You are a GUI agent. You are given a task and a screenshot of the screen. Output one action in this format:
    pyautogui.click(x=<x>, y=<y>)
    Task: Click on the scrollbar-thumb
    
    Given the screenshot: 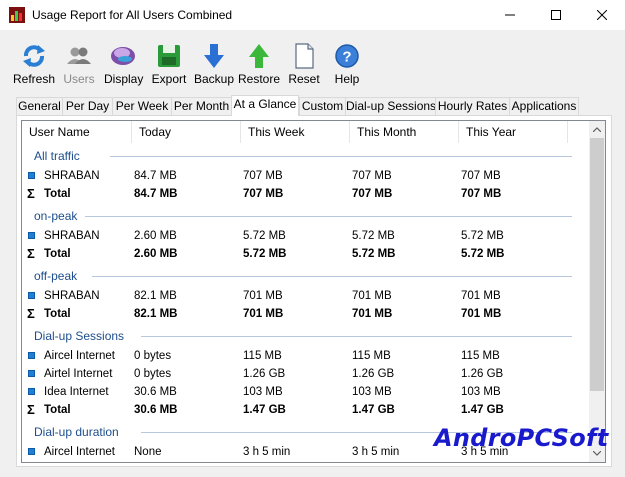 What is the action you would take?
    pyautogui.click(x=597, y=264)
    